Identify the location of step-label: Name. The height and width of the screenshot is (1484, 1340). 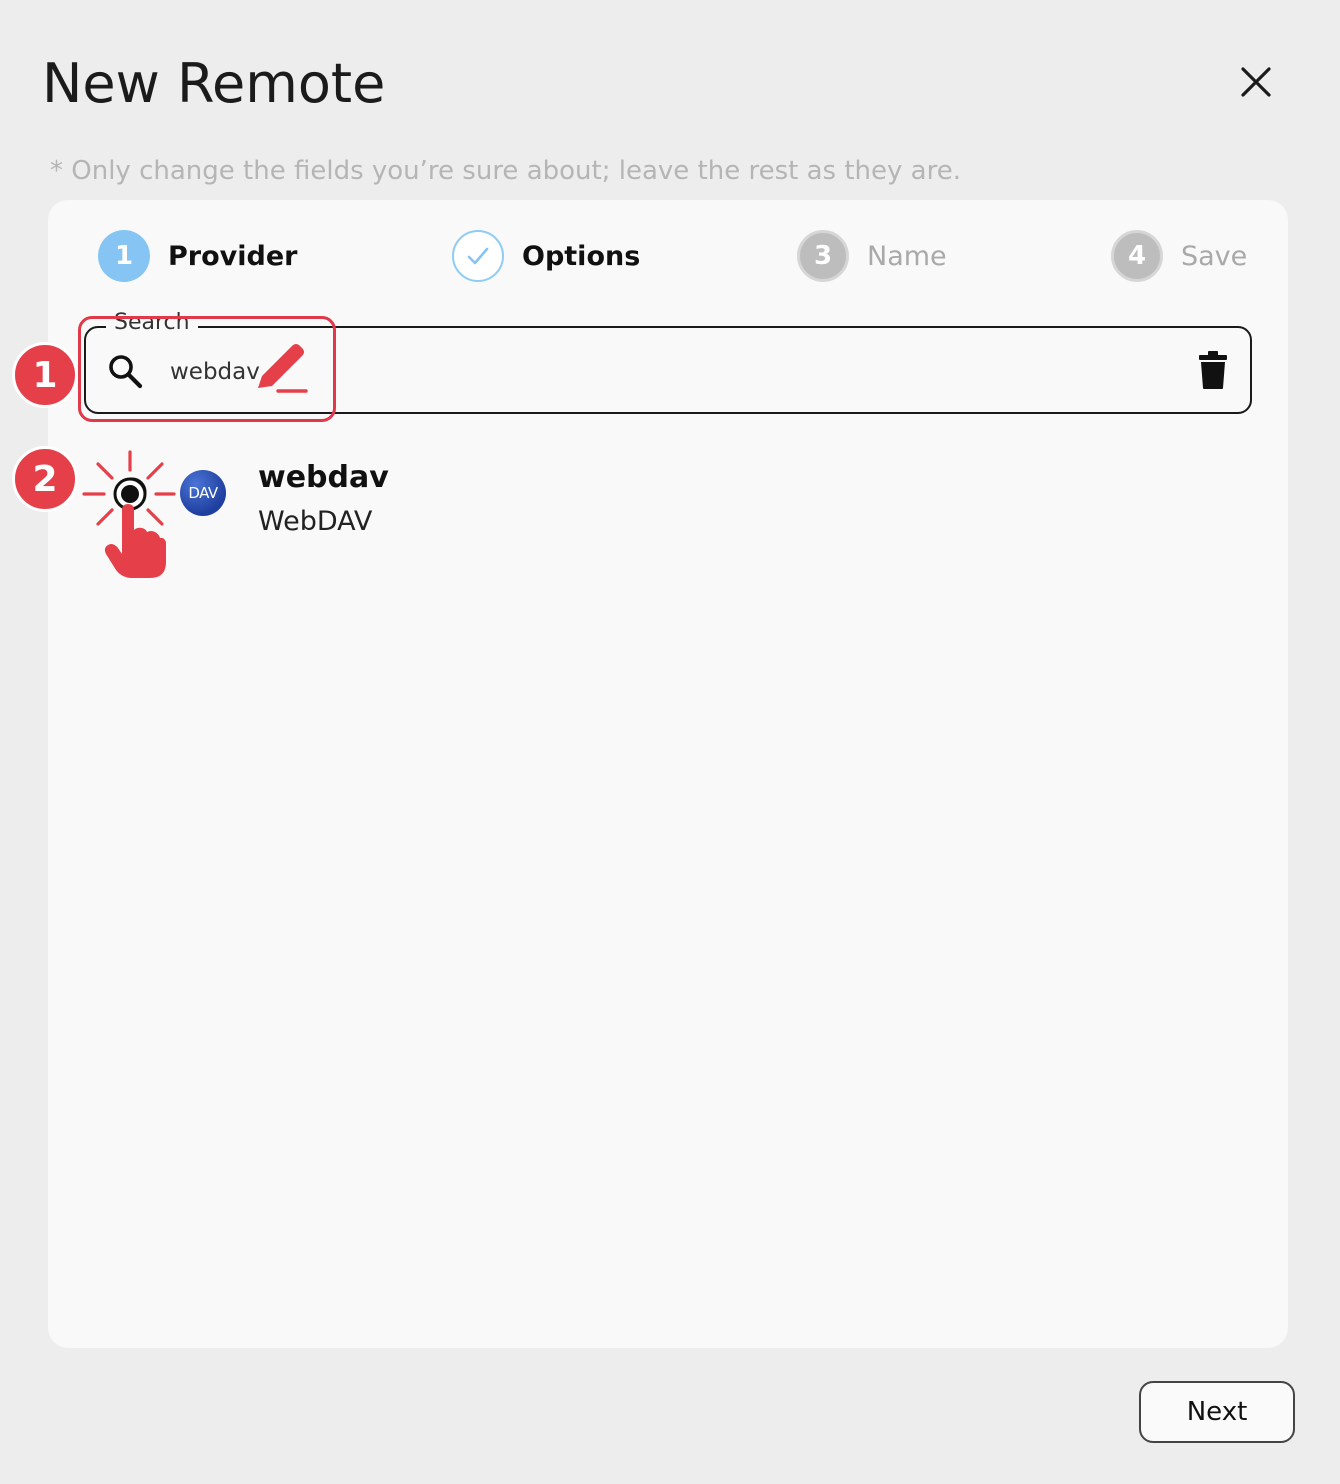
(907, 256).